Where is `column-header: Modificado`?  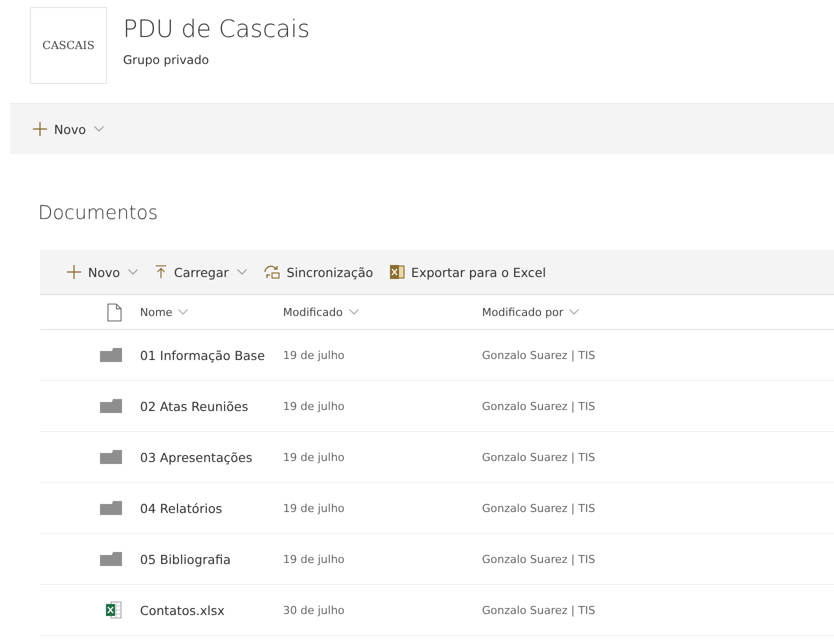 column-header: Modificado is located at coordinates (382, 312).